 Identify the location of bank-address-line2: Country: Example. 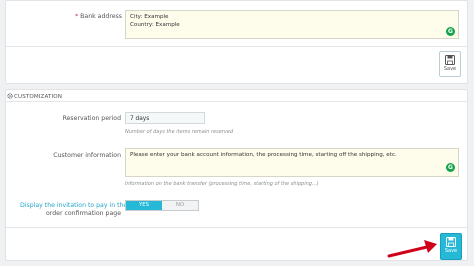
(155, 24).